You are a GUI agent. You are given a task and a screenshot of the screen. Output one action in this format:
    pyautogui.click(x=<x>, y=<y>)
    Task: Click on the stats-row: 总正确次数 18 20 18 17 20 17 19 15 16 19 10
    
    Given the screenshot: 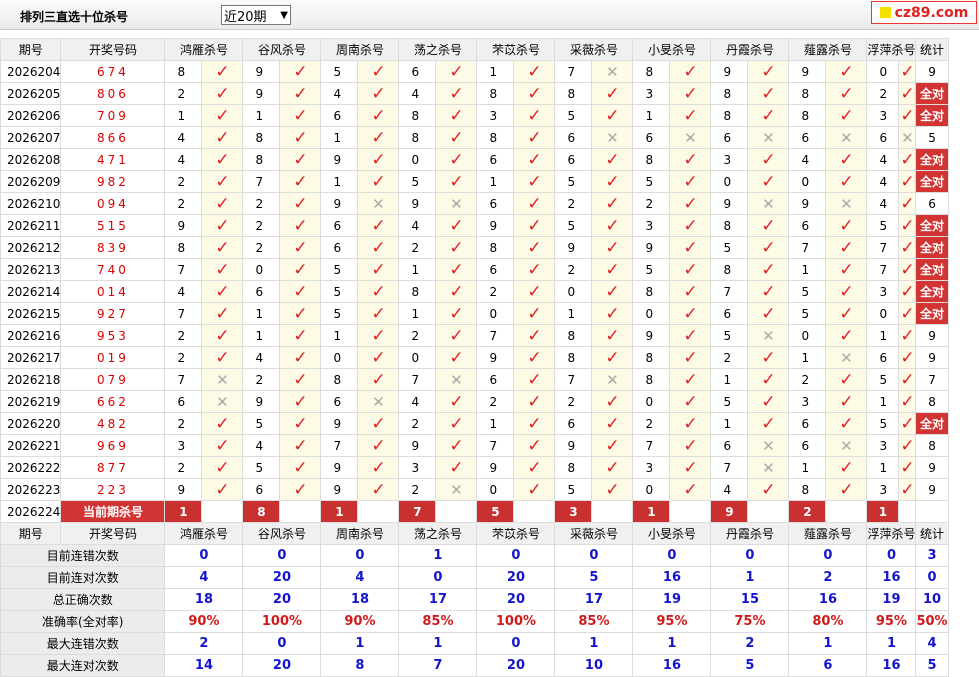 What is the action you would take?
    pyautogui.click(x=474, y=599)
    